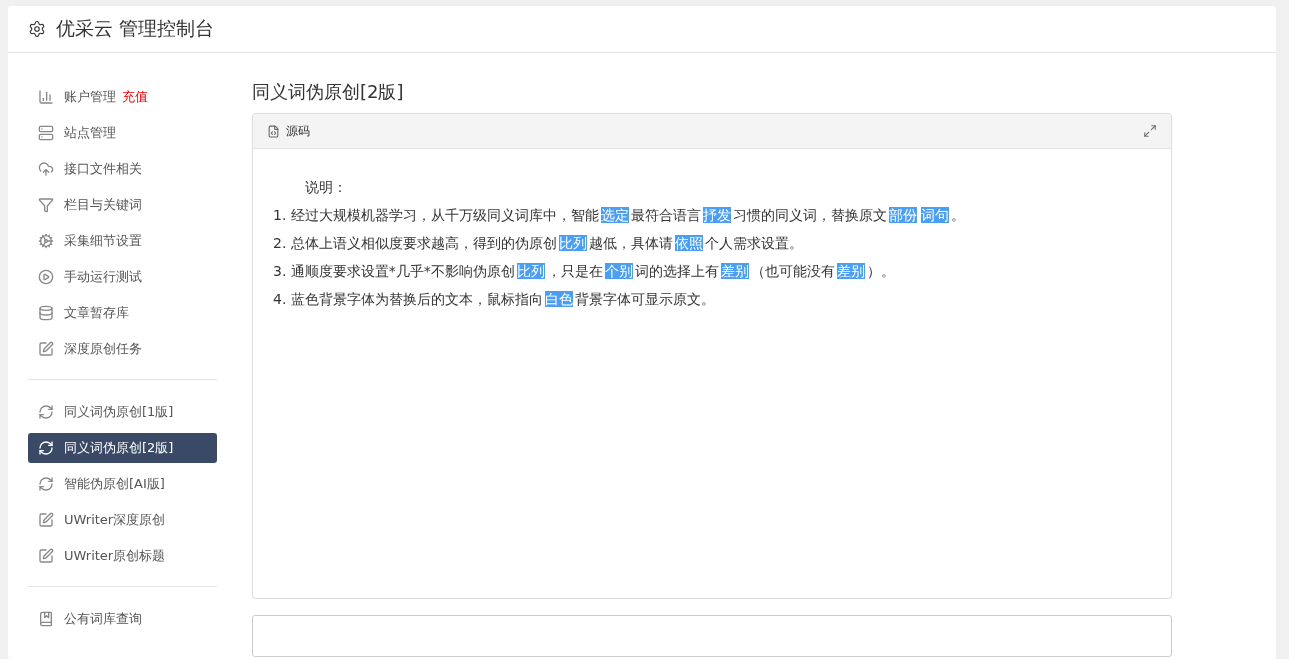 The width and height of the screenshot is (1289, 659). I want to click on sidebar-item: 同义词伪原创[2版], so click(122, 448).